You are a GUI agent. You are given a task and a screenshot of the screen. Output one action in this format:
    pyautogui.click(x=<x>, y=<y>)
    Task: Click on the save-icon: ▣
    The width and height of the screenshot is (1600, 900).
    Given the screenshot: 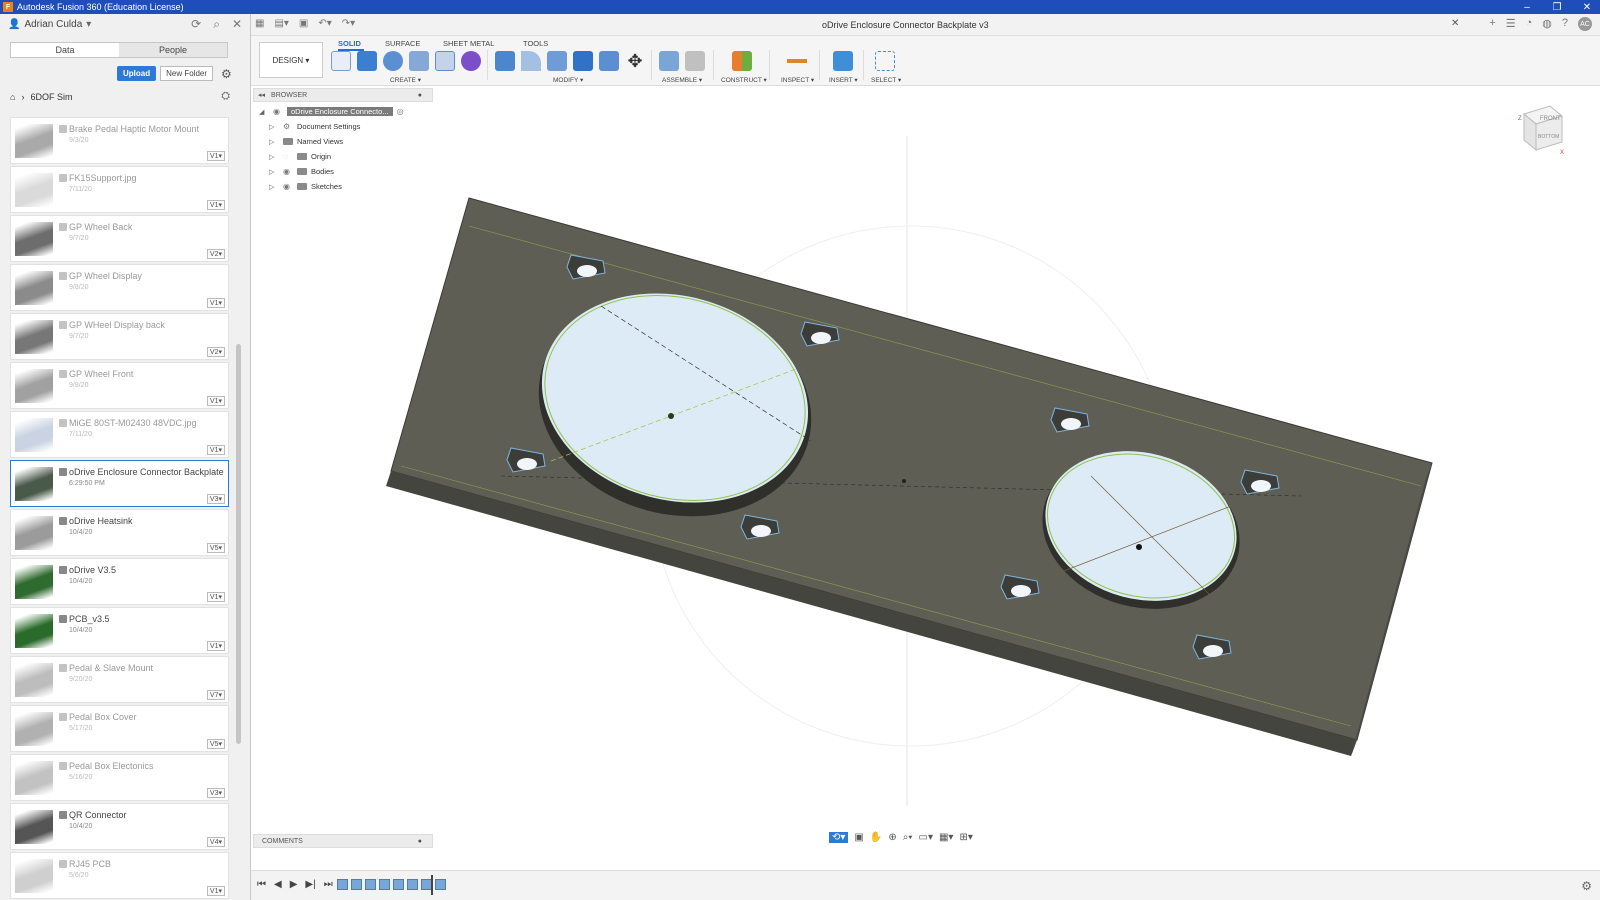 What is the action you would take?
    pyautogui.click(x=303, y=23)
    